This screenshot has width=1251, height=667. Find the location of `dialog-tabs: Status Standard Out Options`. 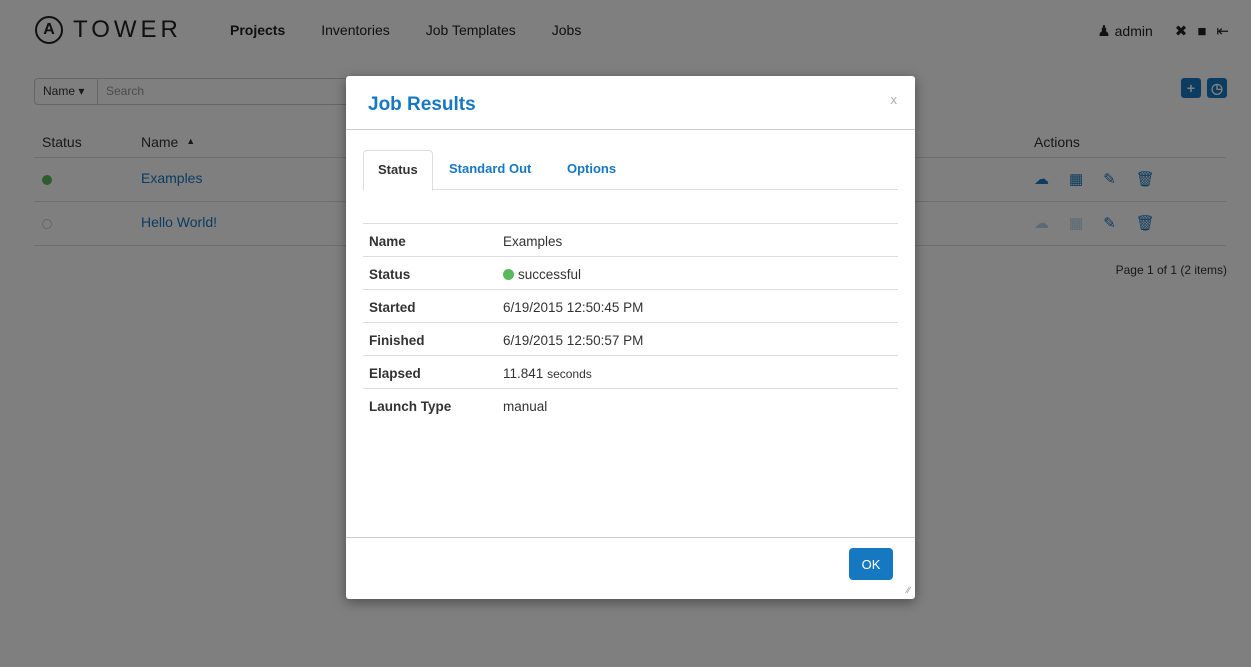

dialog-tabs: Status Standard Out Options is located at coordinates (630, 170).